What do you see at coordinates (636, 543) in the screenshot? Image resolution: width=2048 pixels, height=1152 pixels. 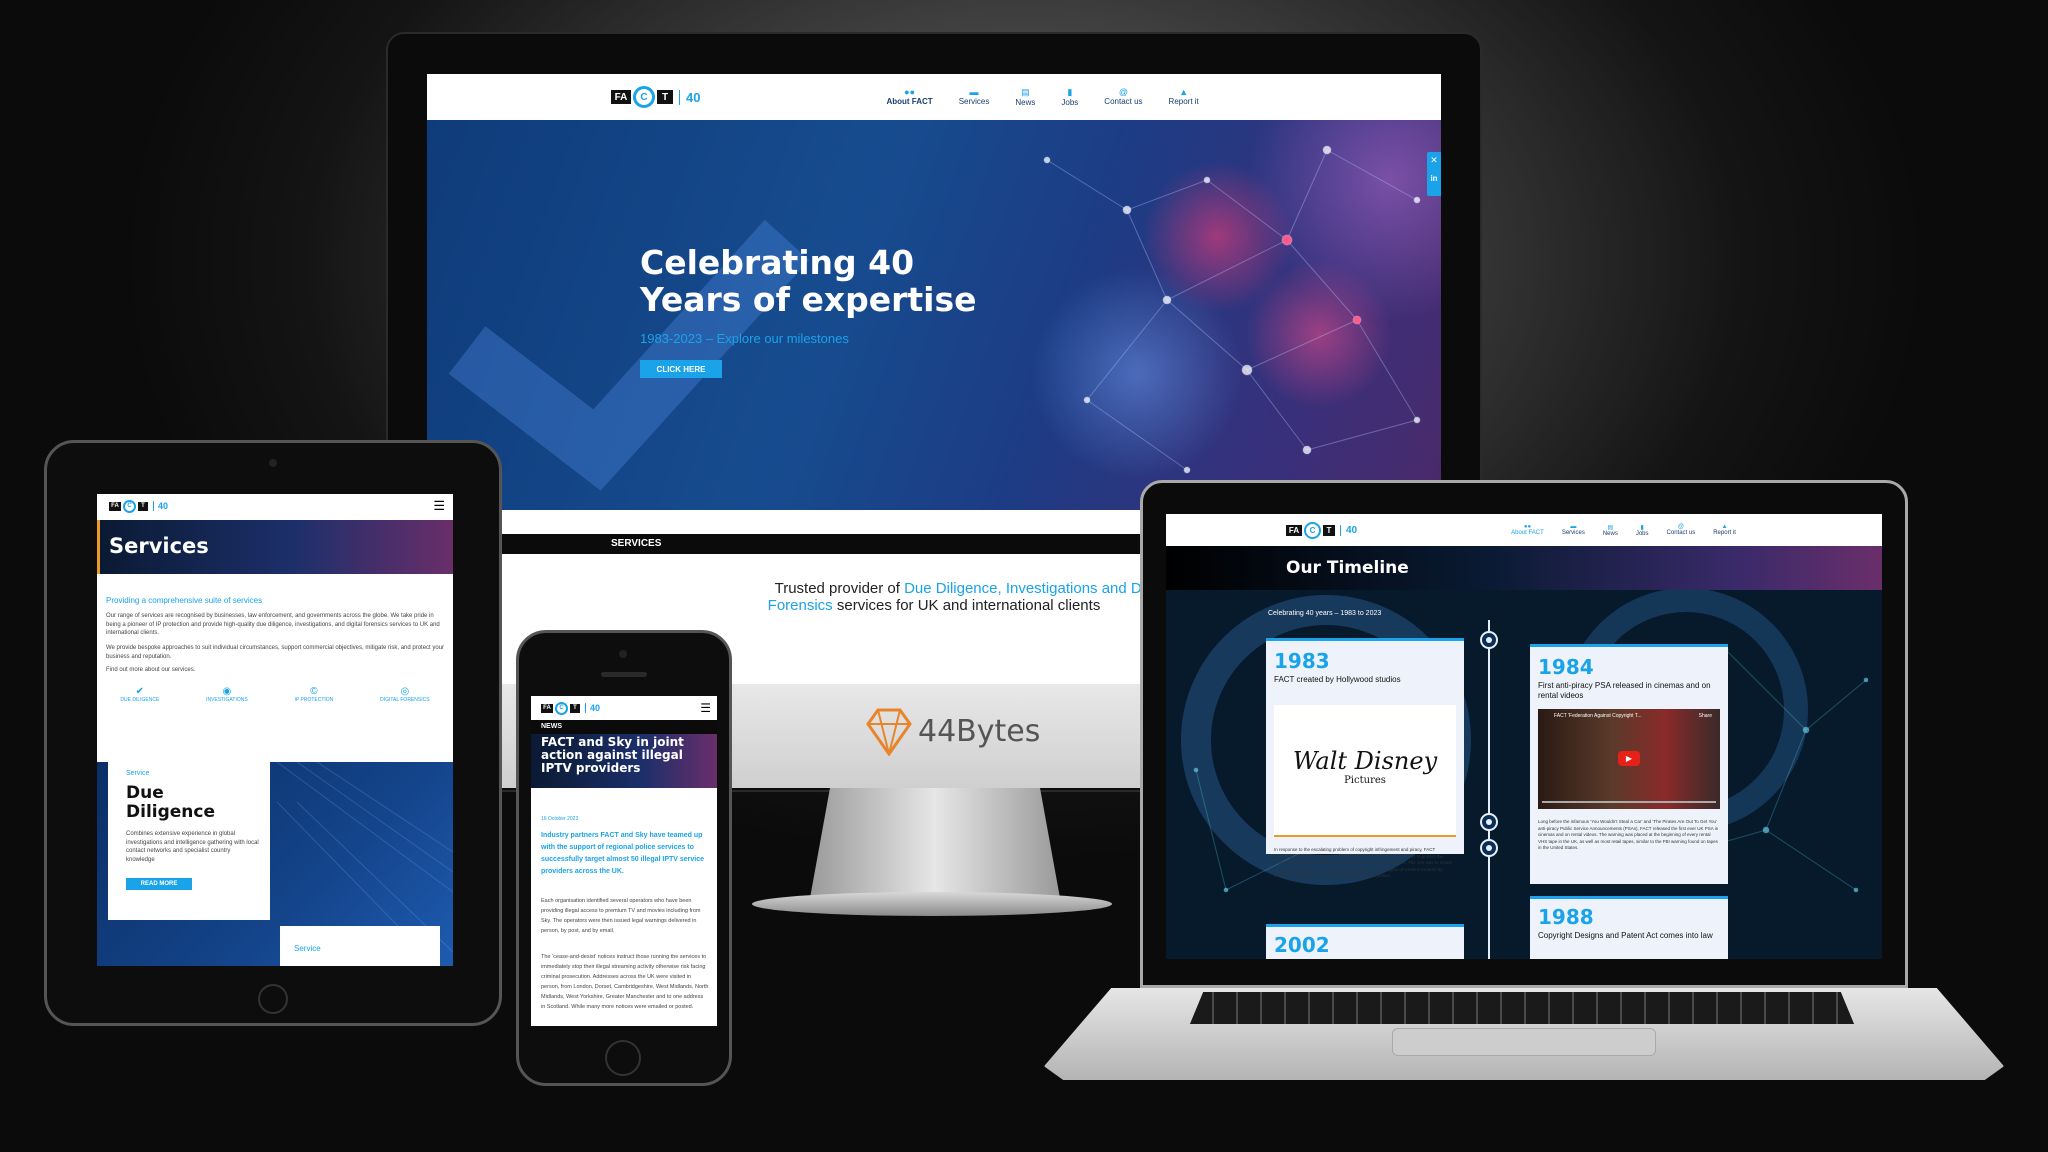 I see `services-bar-label: SERVICES` at bounding box center [636, 543].